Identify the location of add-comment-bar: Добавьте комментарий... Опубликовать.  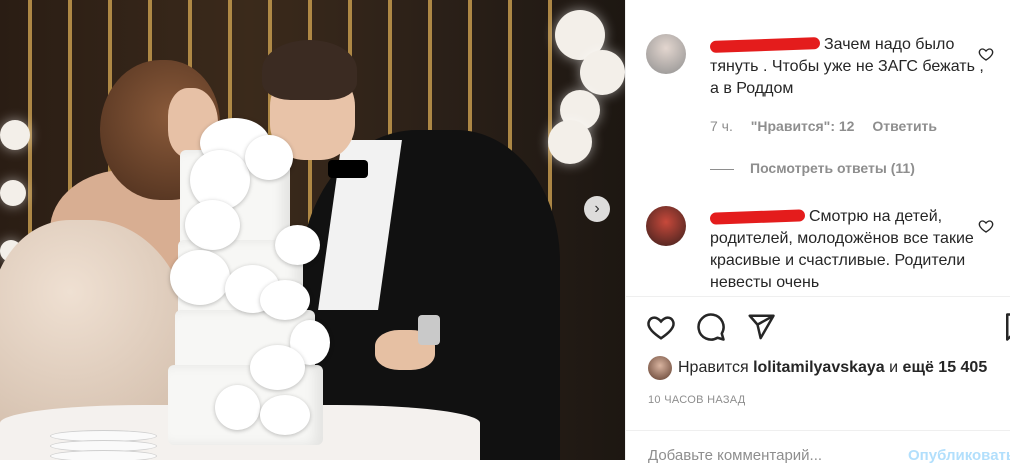
(818, 450).